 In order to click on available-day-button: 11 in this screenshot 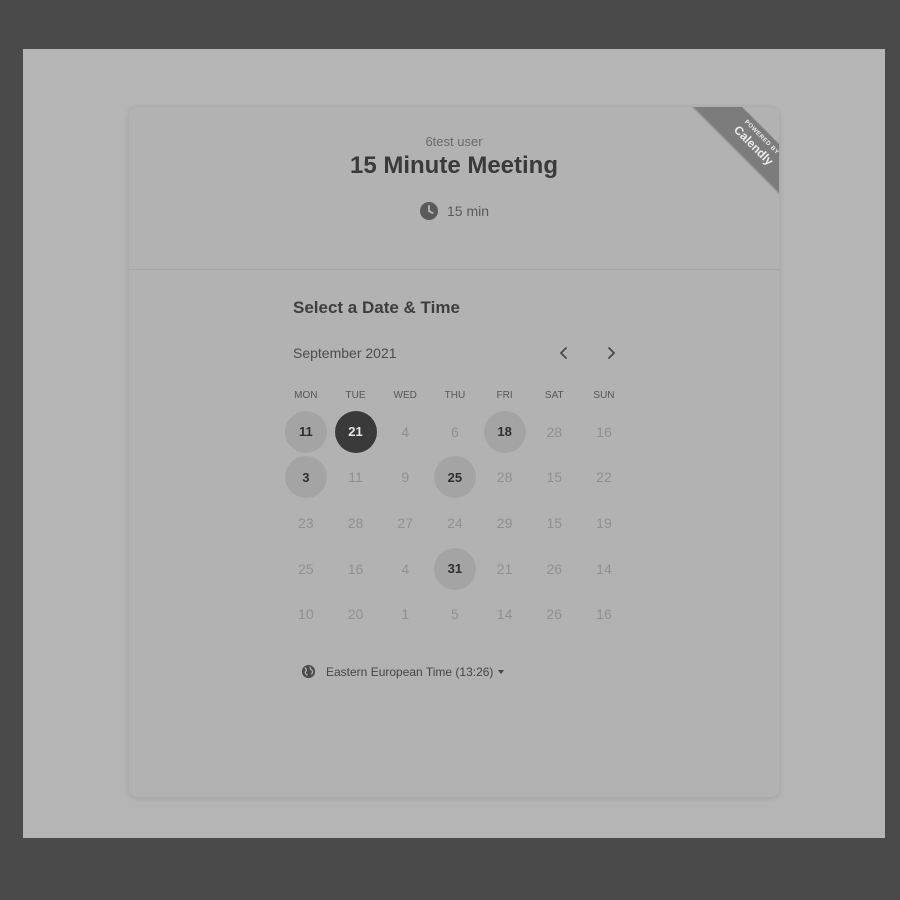, I will do `click(305, 431)`.